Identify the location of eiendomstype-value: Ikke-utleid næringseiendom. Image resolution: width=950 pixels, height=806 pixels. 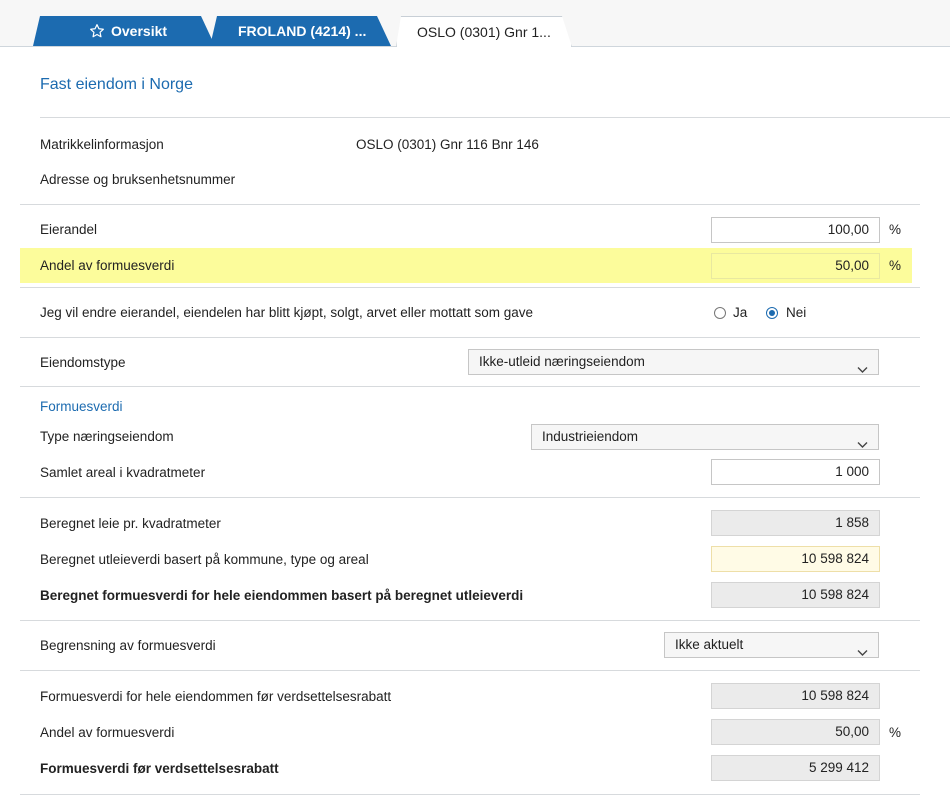
(562, 361).